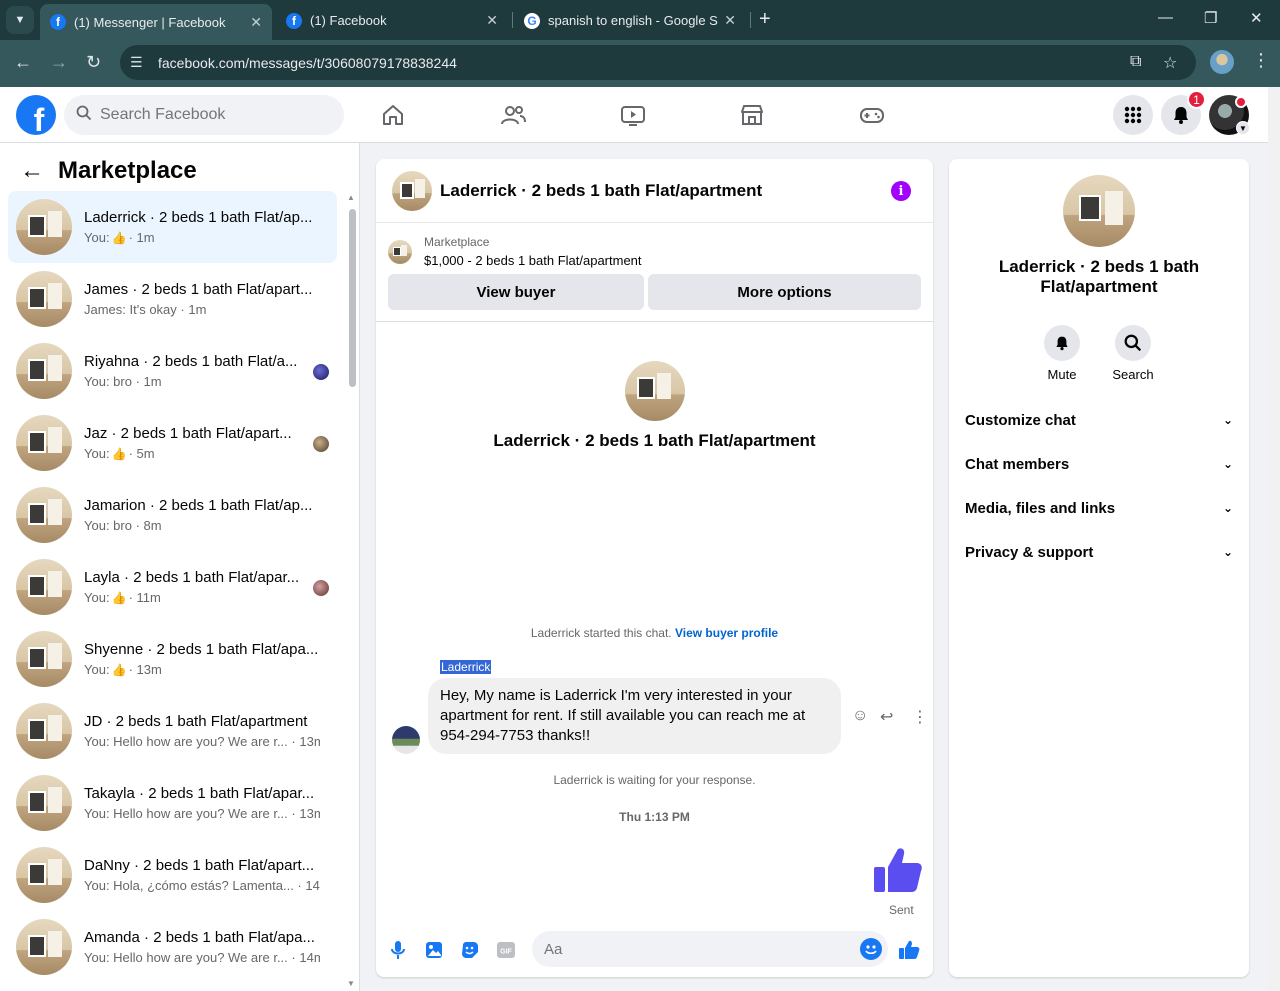 Image resolution: width=1280 pixels, height=991 pixels. What do you see at coordinates (393, 115) in the screenshot?
I see `home-icon` at bounding box center [393, 115].